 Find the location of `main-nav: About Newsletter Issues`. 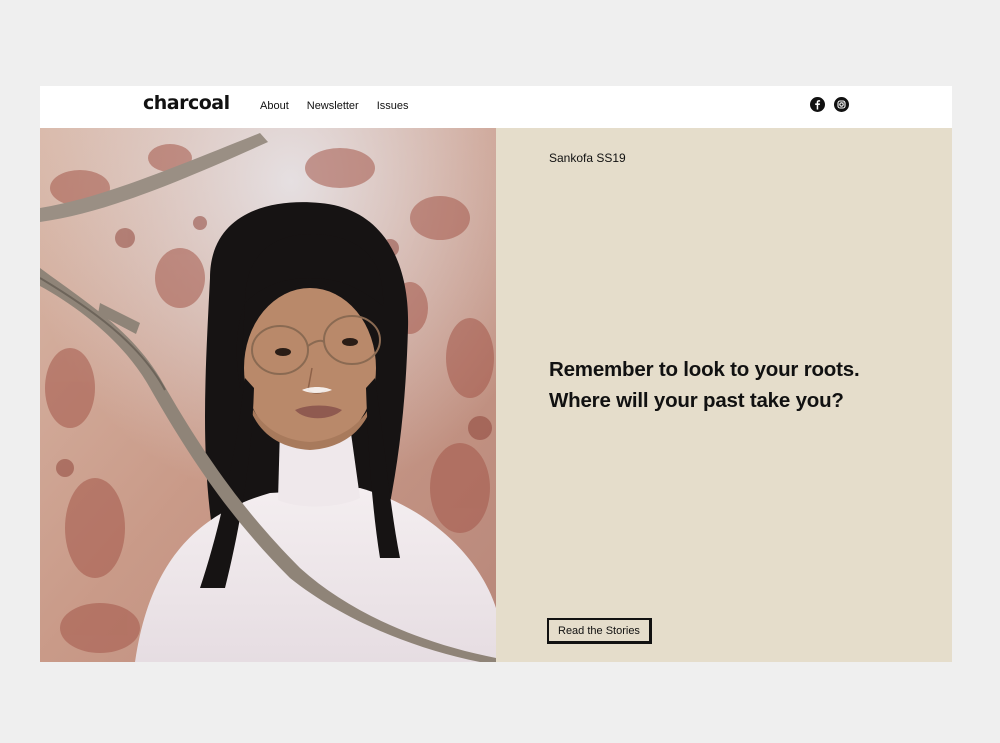

main-nav: About Newsletter Issues is located at coordinates (343, 106).